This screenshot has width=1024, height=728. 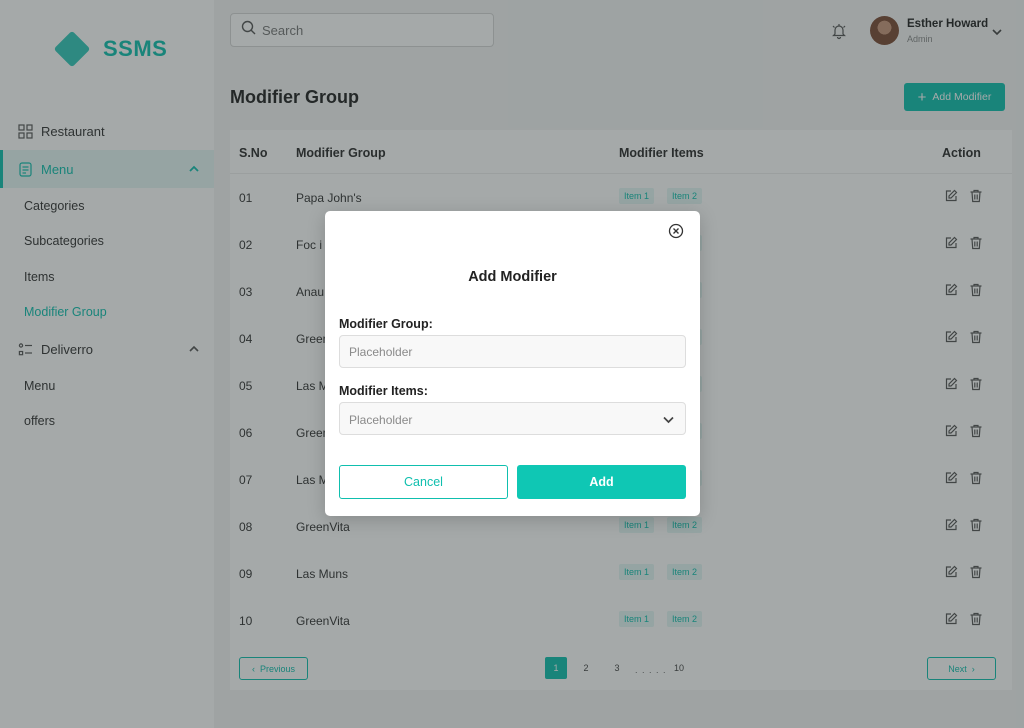 What do you see at coordinates (676, 231) in the screenshot?
I see `close-icon` at bounding box center [676, 231].